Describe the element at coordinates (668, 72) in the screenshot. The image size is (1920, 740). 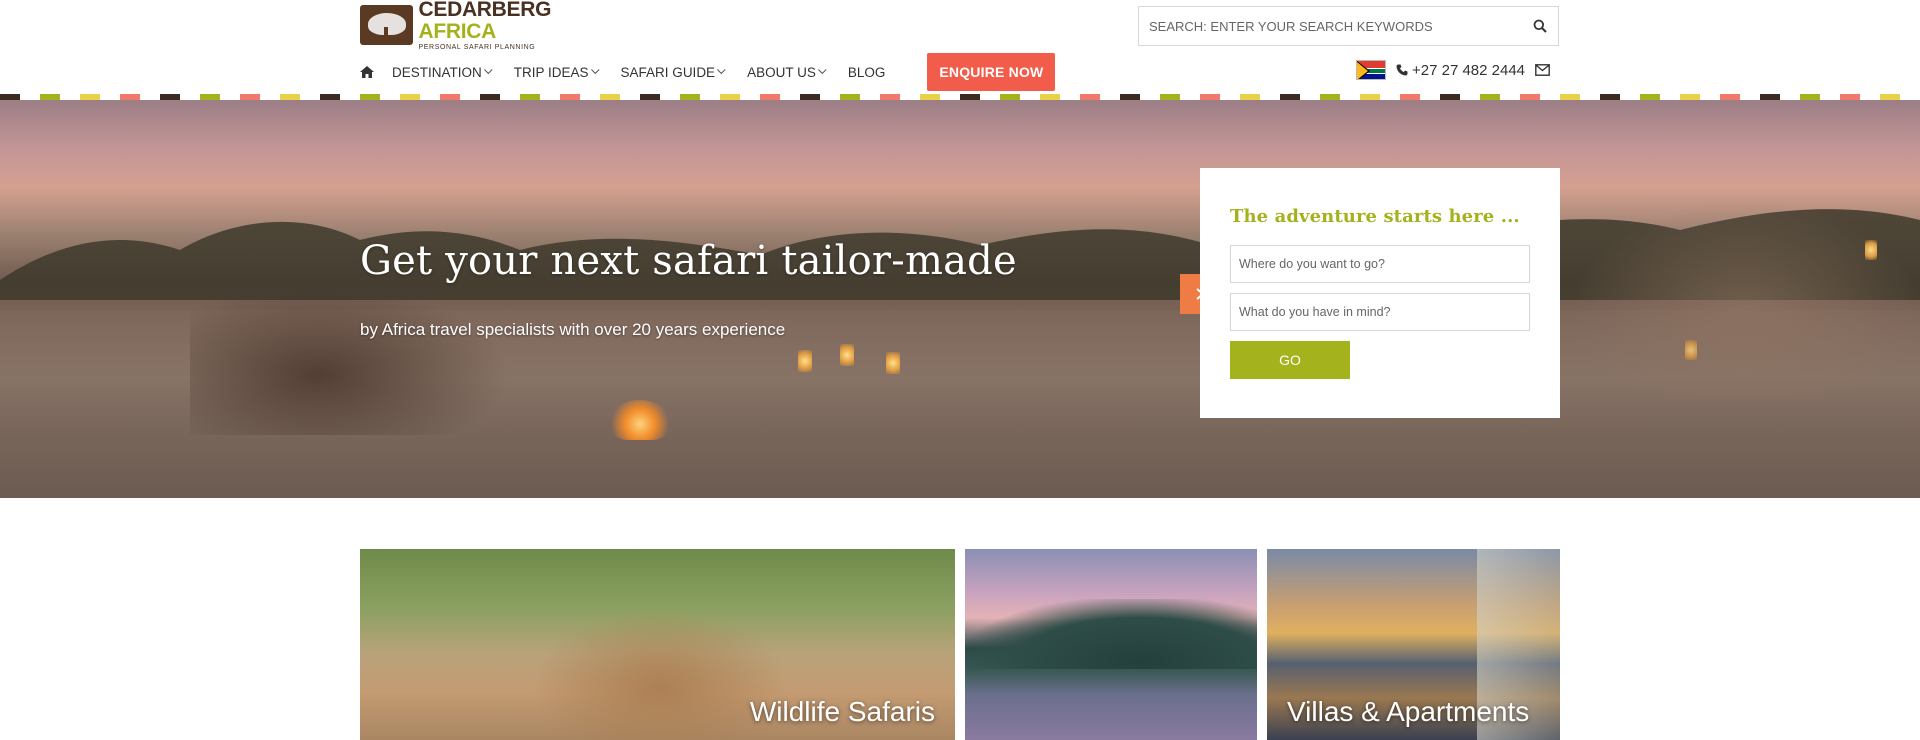
I see `nav-item-label: SAFARI GUIDE` at that location.